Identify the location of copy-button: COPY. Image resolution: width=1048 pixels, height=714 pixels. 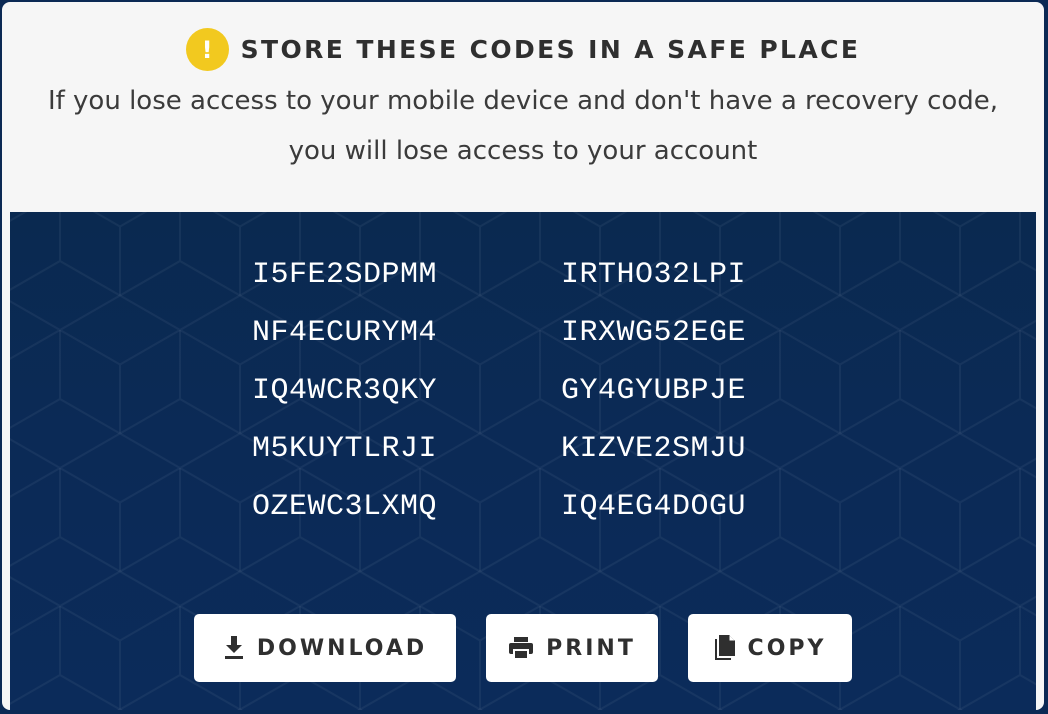
(770, 648).